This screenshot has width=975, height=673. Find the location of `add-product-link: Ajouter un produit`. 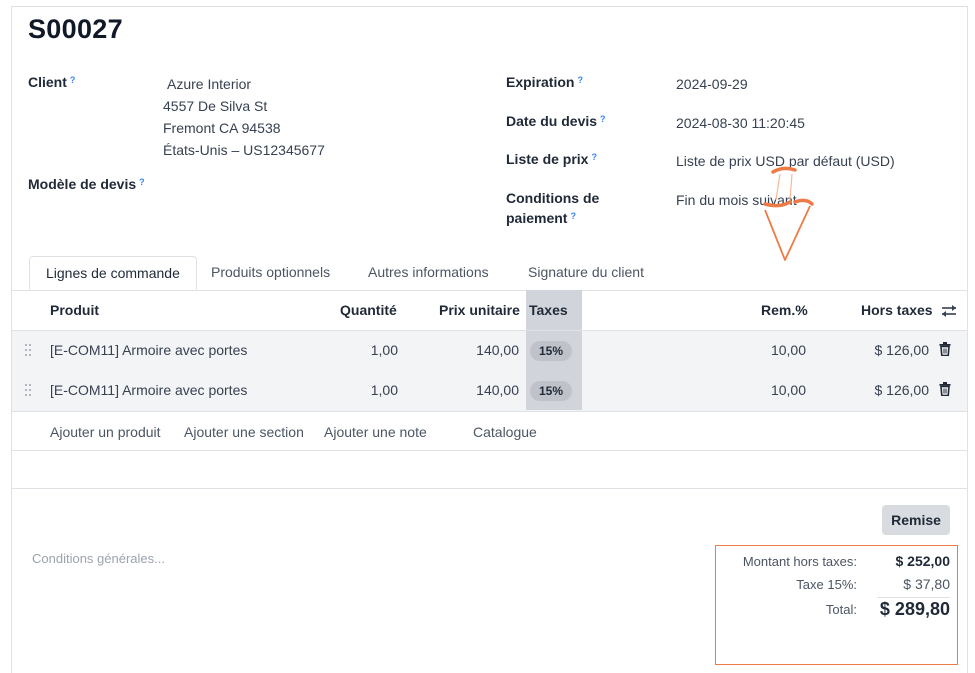

add-product-link: Ajouter un produit is located at coordinates (105, 432).